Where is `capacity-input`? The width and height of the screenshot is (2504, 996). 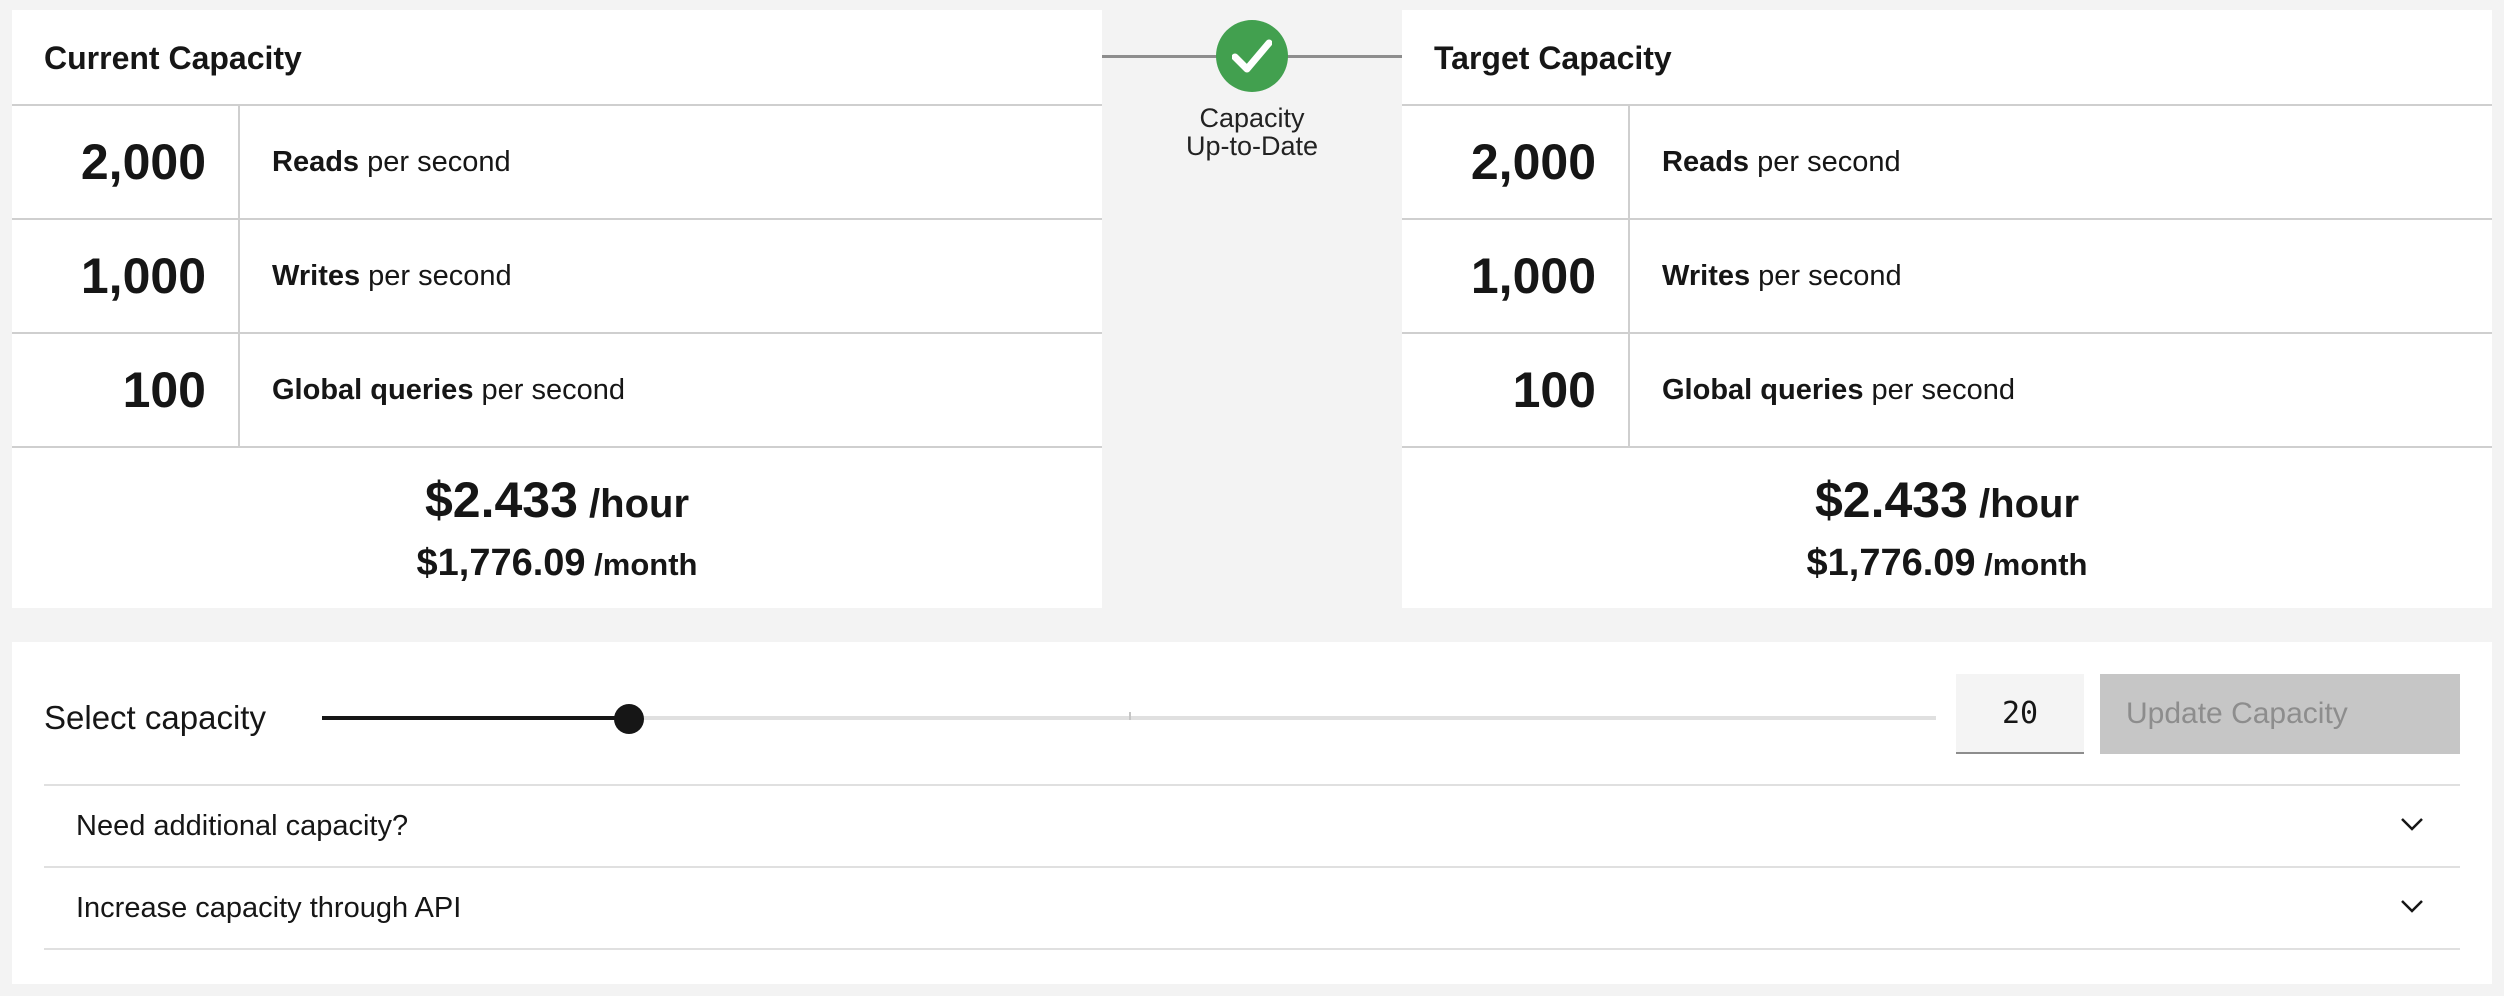 capacity-input is located at coordinates (2020, 714).